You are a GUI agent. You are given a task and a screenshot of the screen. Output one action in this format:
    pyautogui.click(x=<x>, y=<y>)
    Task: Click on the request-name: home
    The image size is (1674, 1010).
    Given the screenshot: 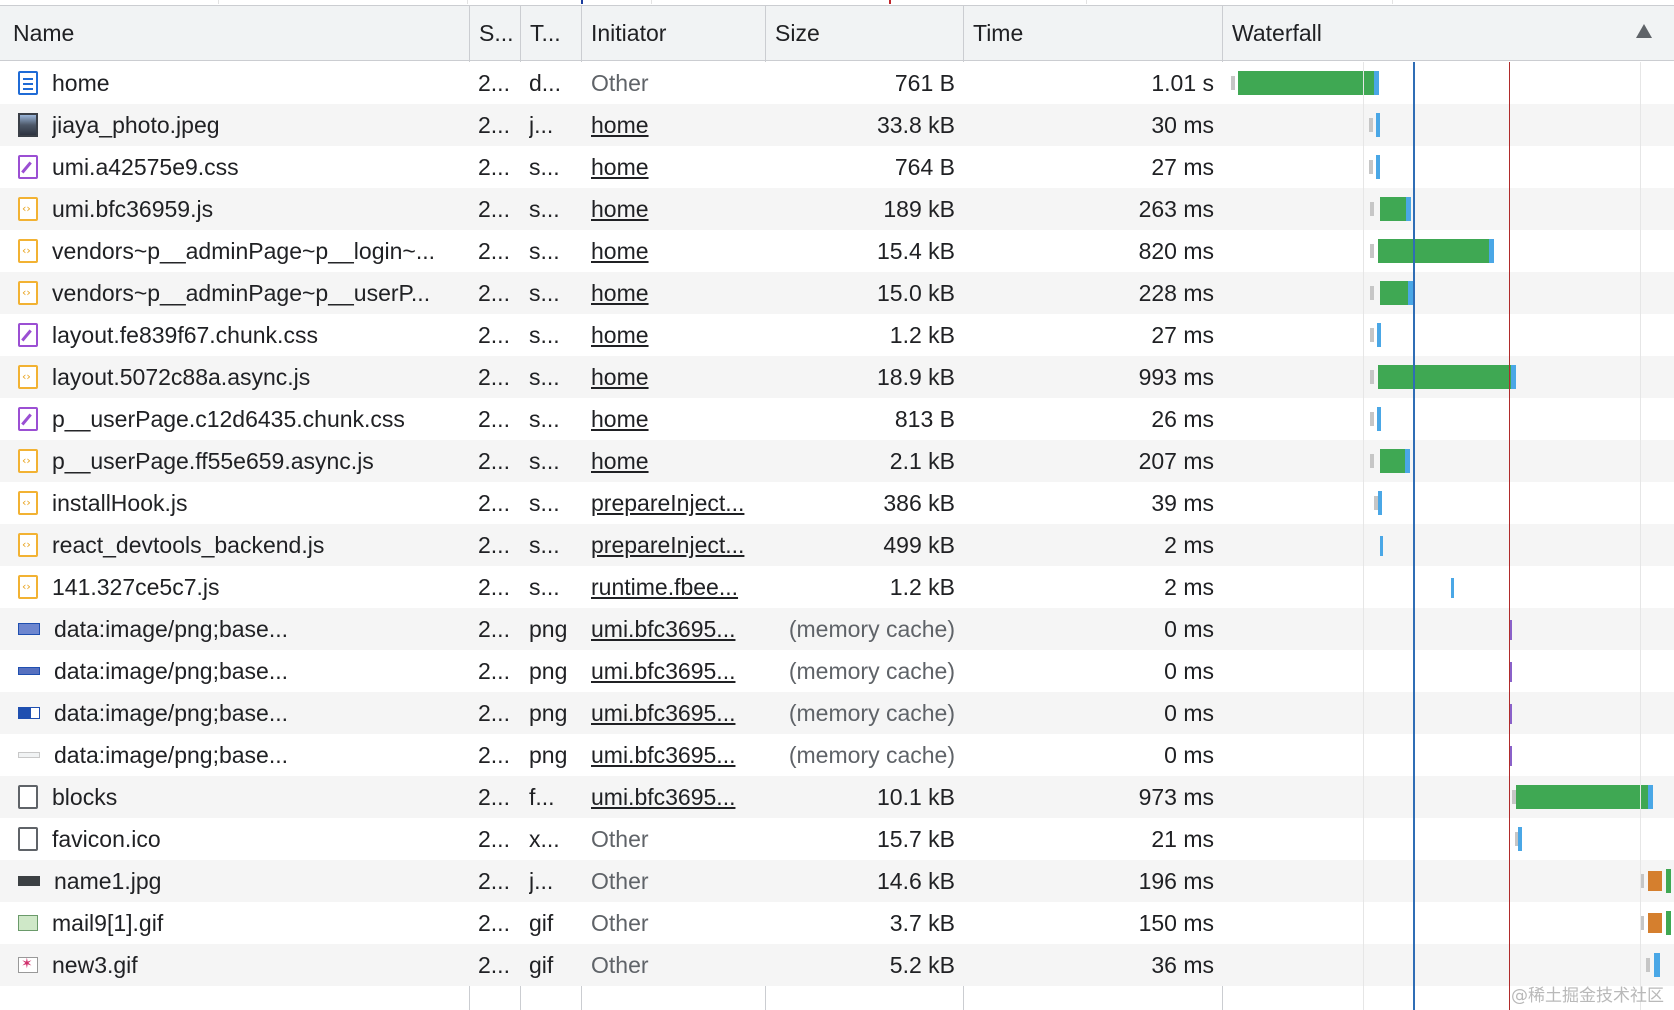 What is the action you would take?
    pyautogui.click(x=261, y=83)
    